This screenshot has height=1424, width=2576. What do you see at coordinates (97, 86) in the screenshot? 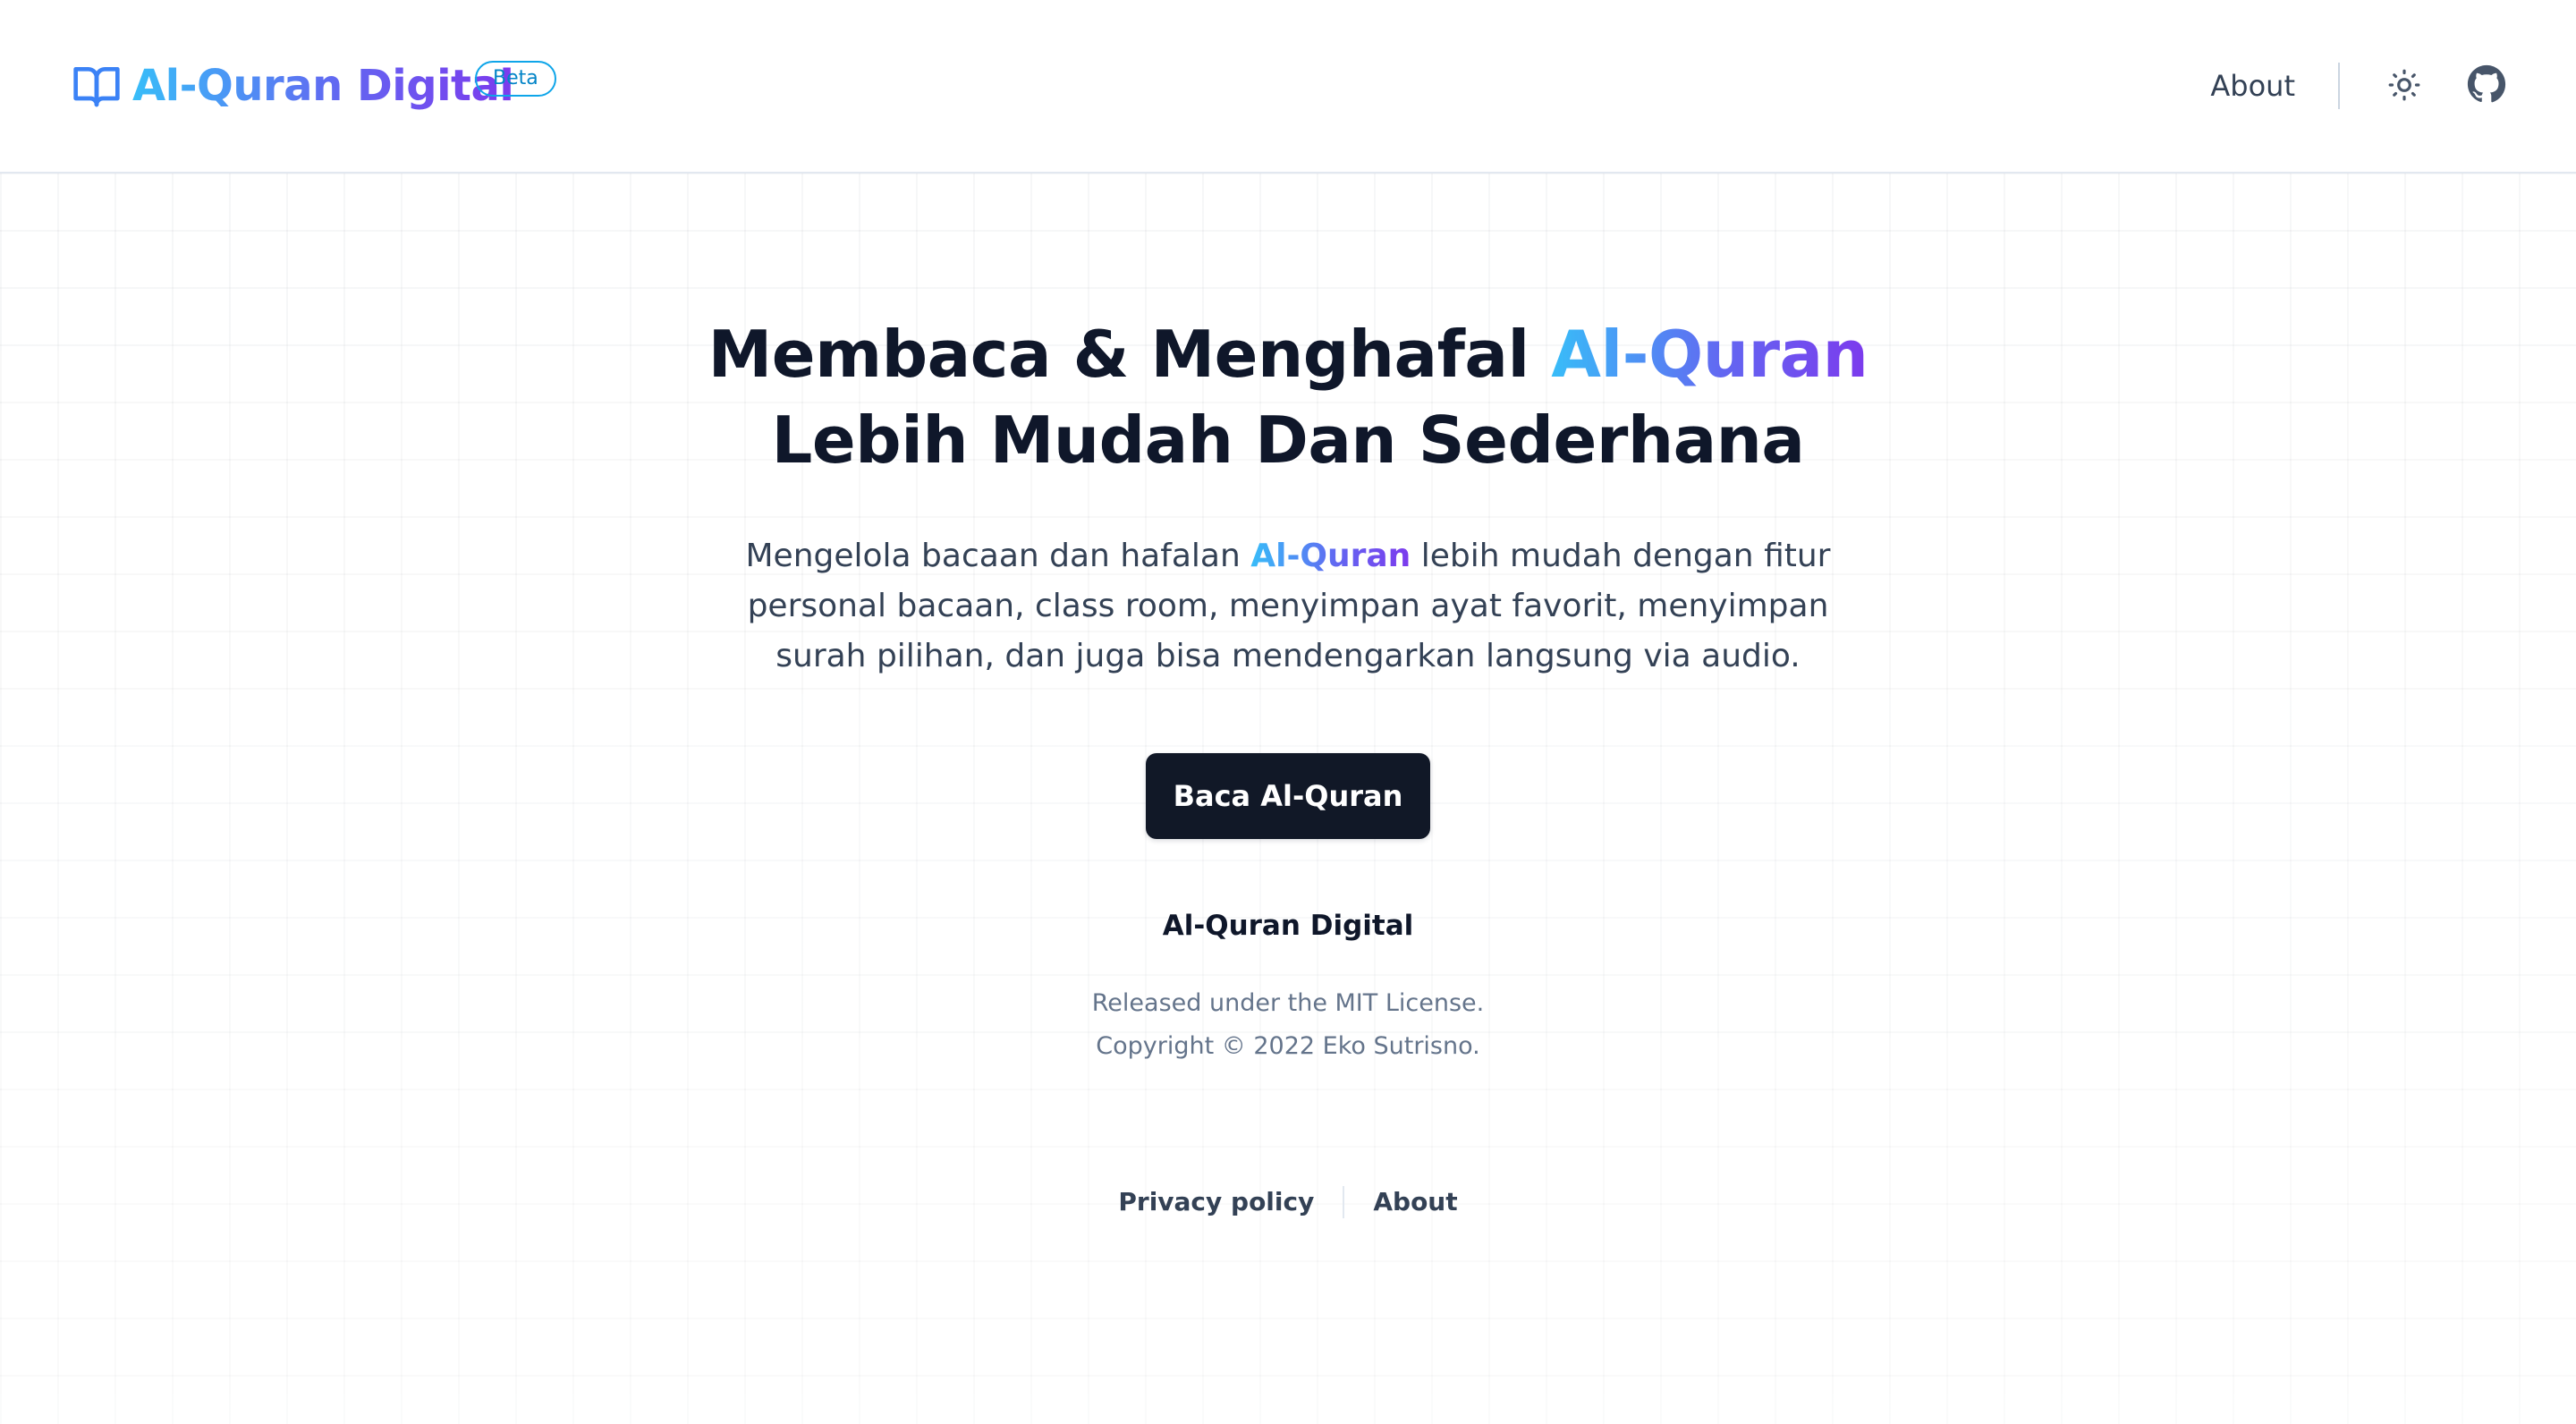
I see `open-book-icon` at bounding box center [97, 86].